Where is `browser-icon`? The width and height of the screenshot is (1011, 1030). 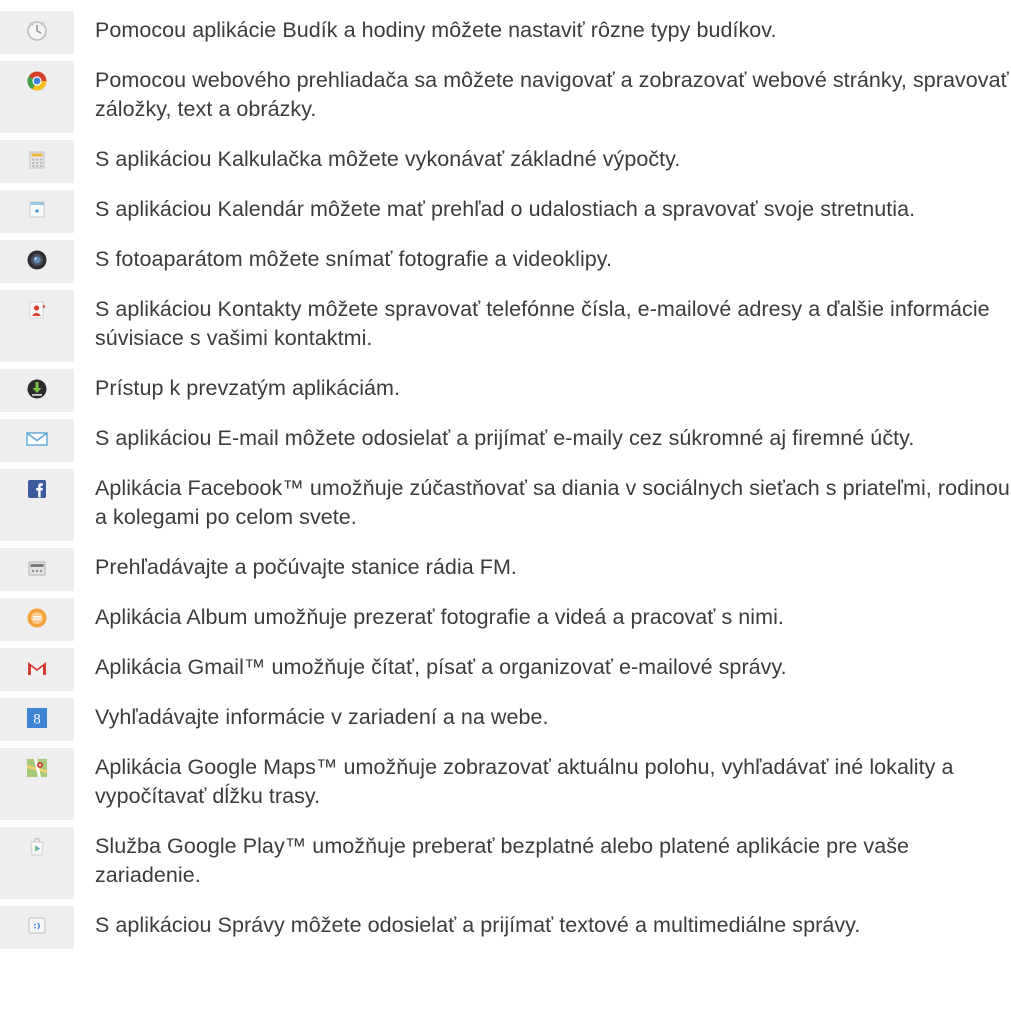 browser-icon is located at coordinates (37, 81).